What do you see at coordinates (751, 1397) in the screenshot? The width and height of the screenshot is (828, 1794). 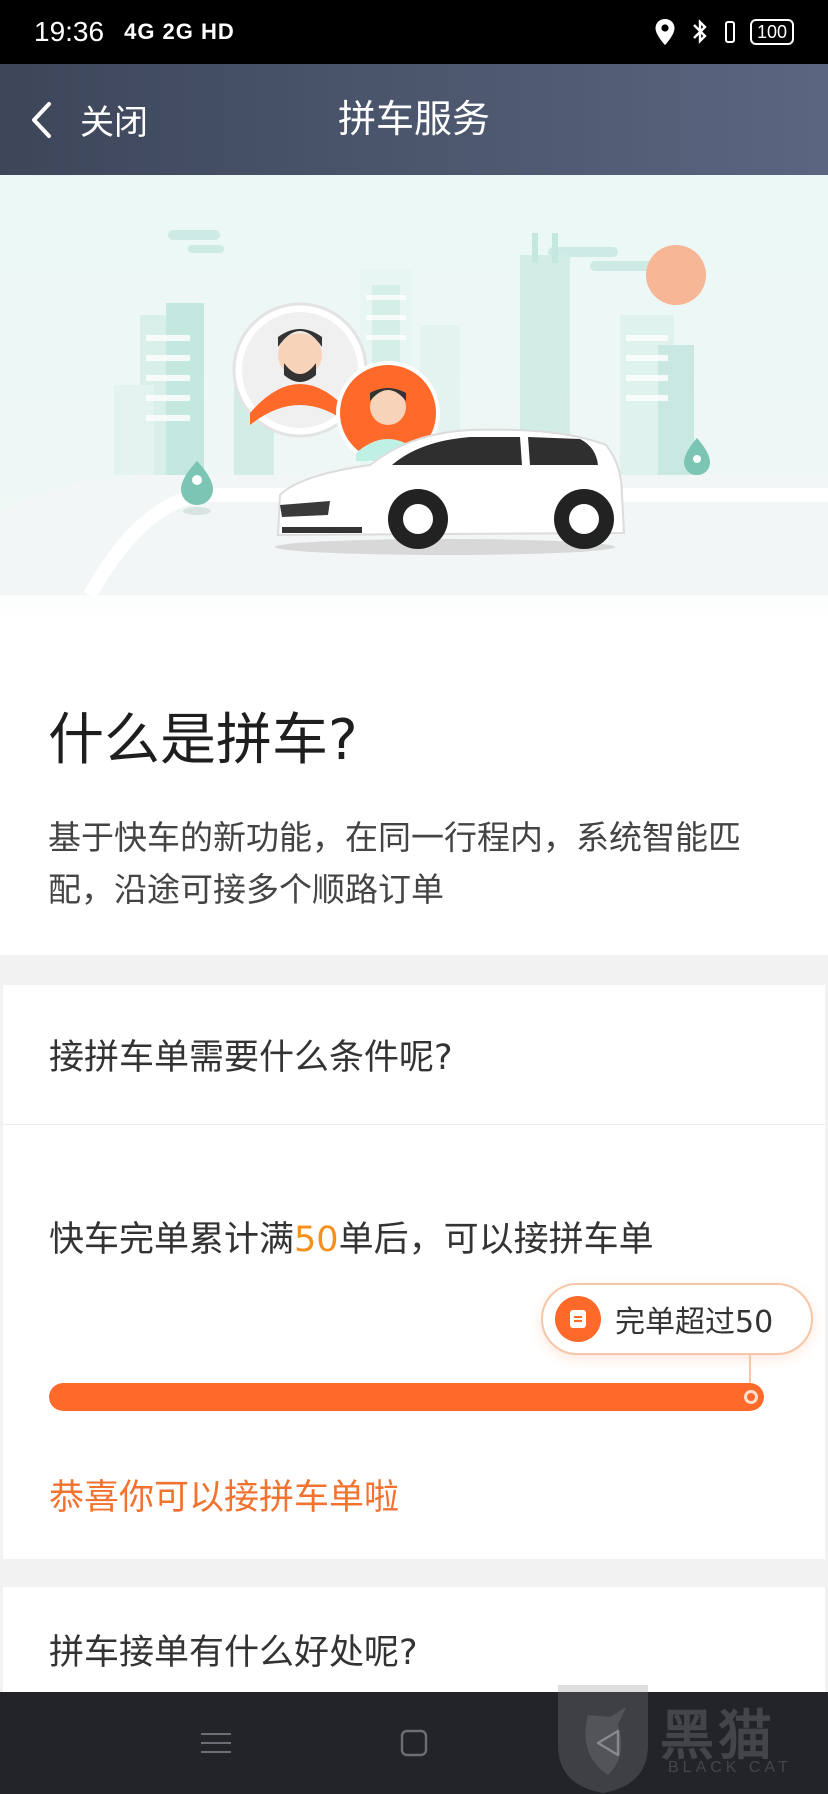 I see `progress-marker` at bounding box center [751, 1397].